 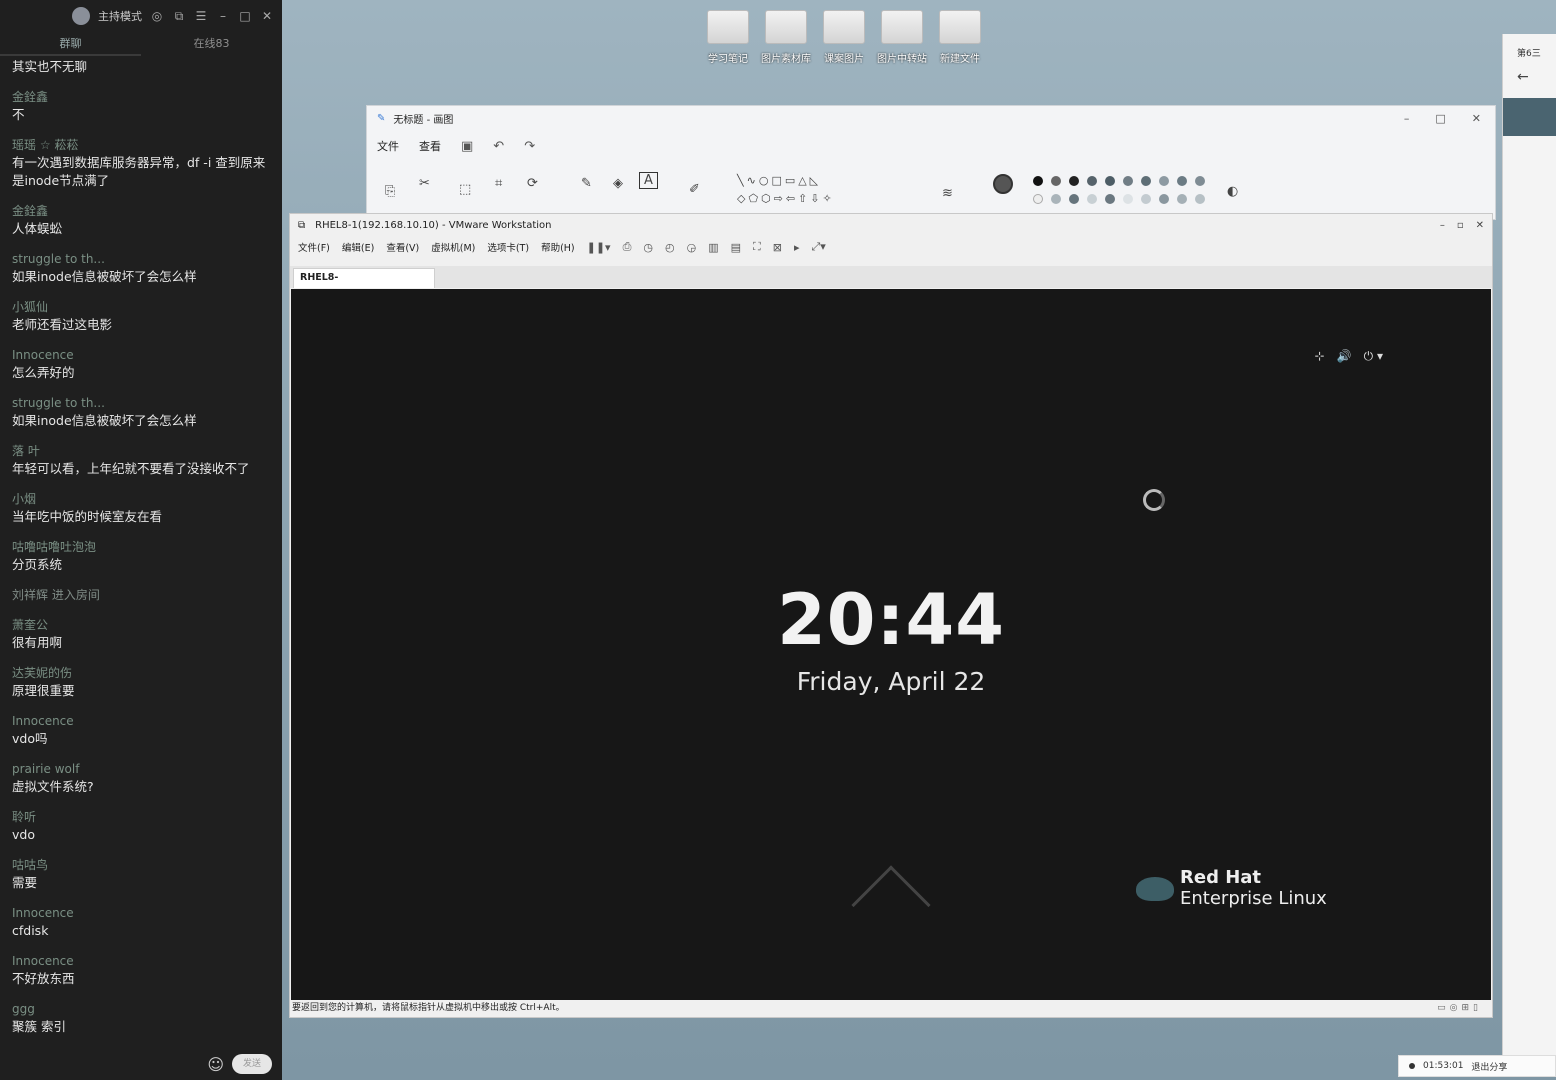 I want to click on color-picker-icon: ◐, so click(x=1232, y=191).